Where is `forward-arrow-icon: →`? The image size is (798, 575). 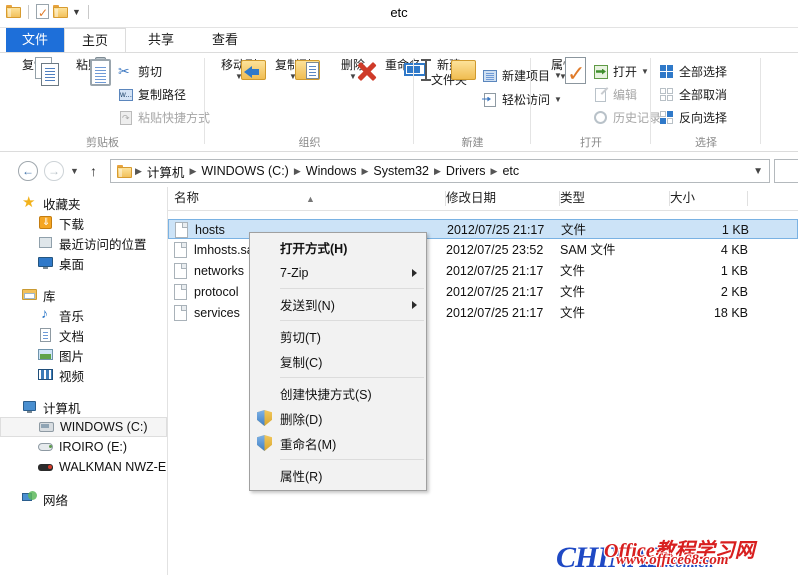 forward-arrow-icon: → is located at coordinates (54, 171).